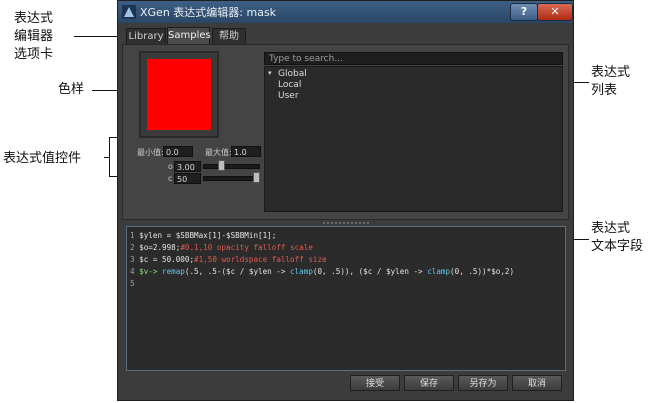 This screenshot has height=403, width=659. Describe the element at coordinates (256, 177) in the screenshot. I see `c-slider-handle` at that location.